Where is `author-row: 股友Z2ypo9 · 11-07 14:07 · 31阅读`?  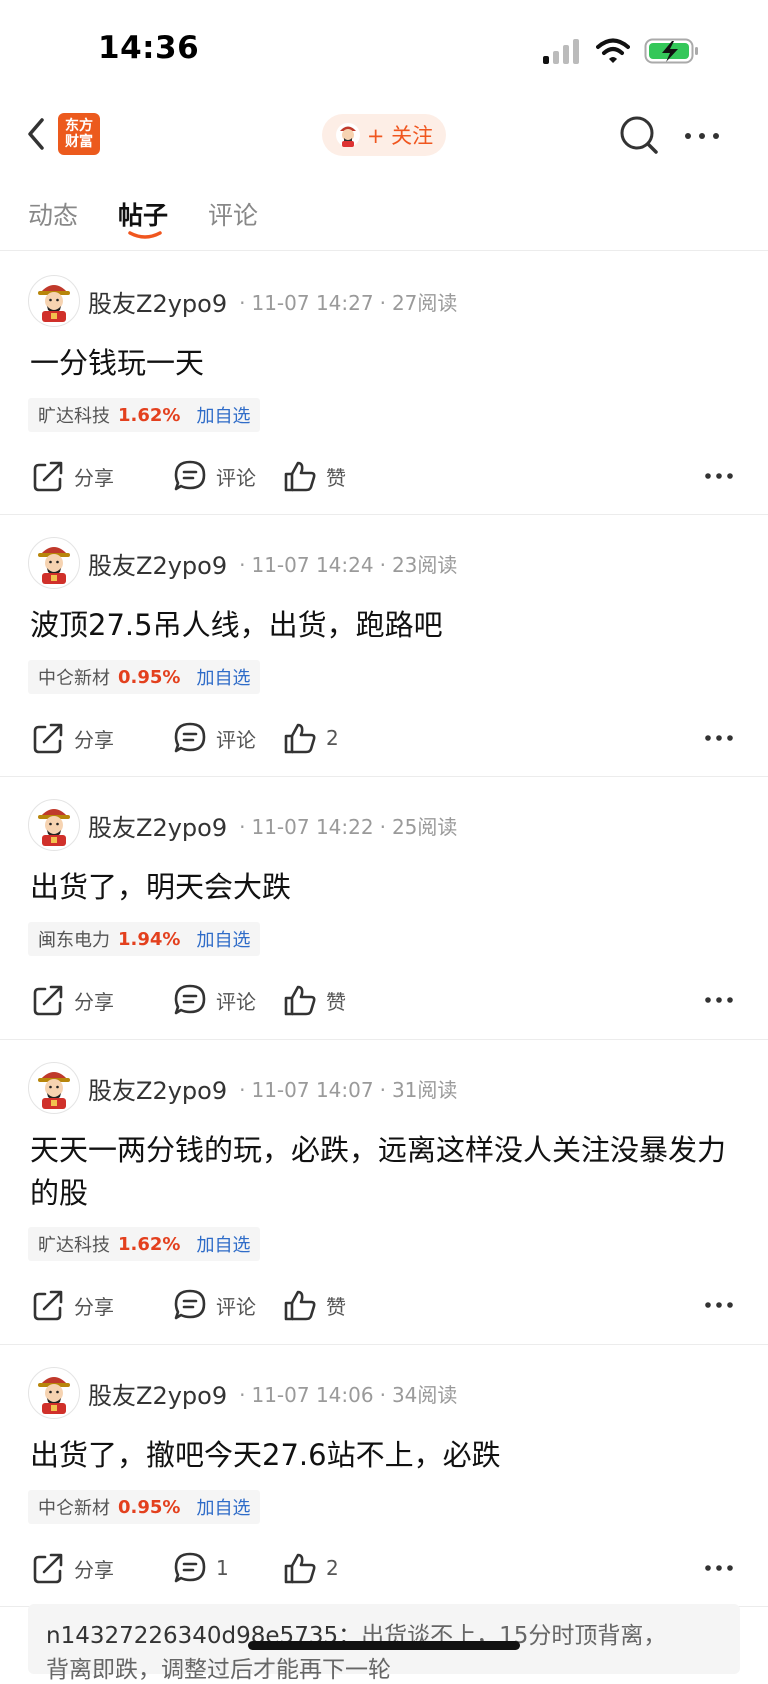
author-row: 股友Z2ypo9 · 11-07 14:07 · 31阅读 is located at coordinates (242, 1088).